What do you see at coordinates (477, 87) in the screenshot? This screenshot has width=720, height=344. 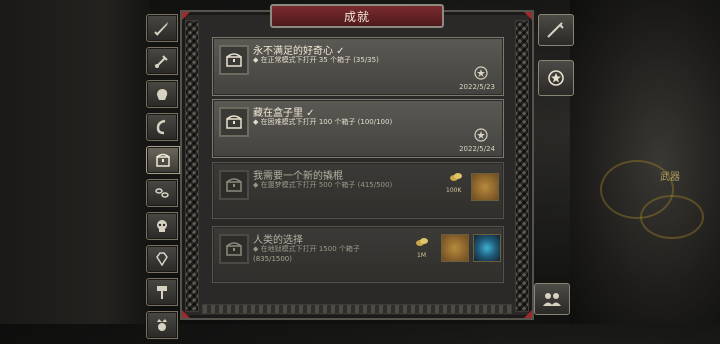 I see `completion-date: 2022/5/23` at bounding box center [477, 87].